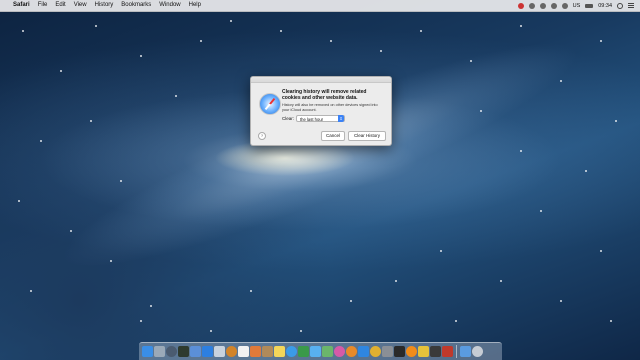 The width and height of the screenshot is (640, 360). I want to click on system-preferences-icon, so click(387, 351).